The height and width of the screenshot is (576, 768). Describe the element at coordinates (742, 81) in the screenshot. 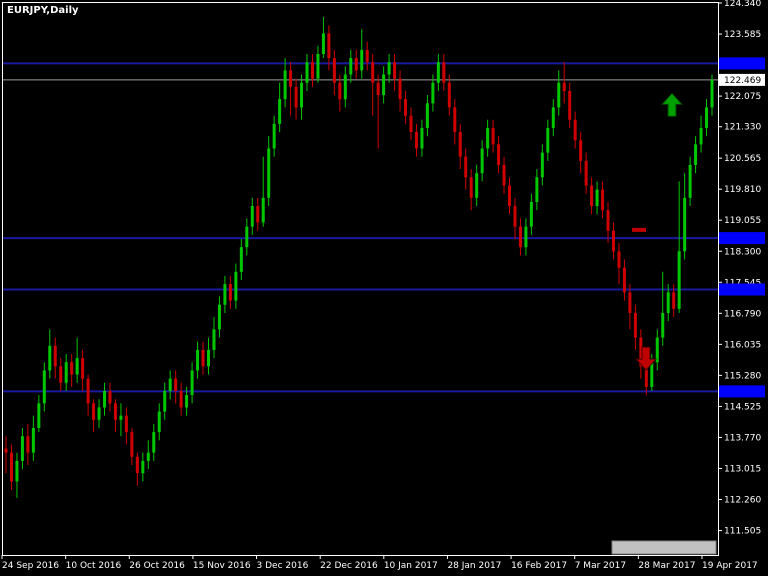

I see `current-price-label: 122.469` at that location.